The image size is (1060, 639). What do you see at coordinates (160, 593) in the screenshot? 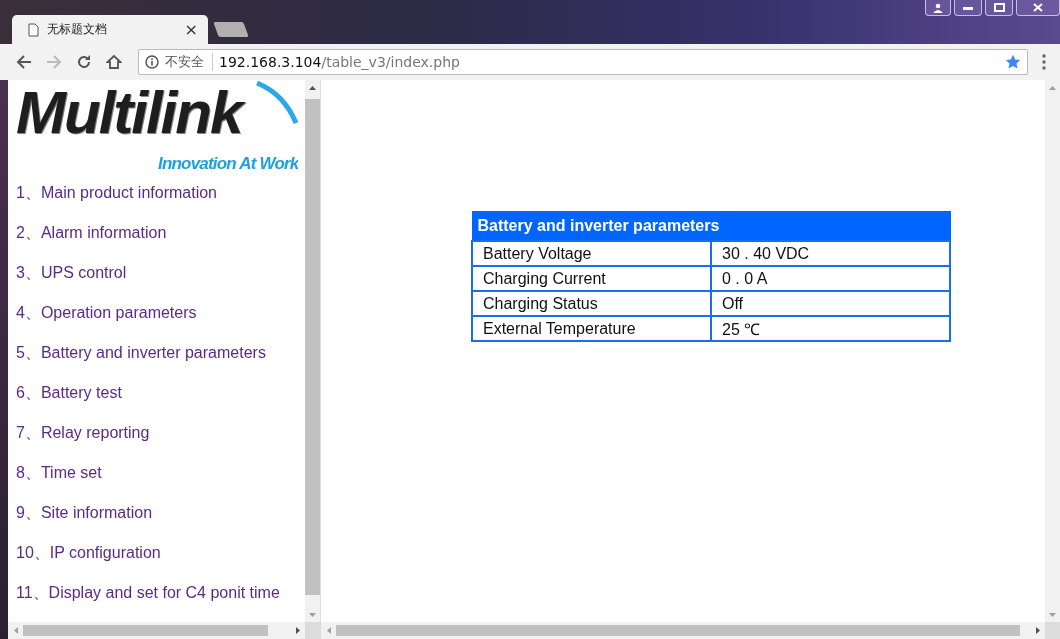
I see `nav-link: 11、Display and set for C4 ponit time` at bounding box center [160, 593].